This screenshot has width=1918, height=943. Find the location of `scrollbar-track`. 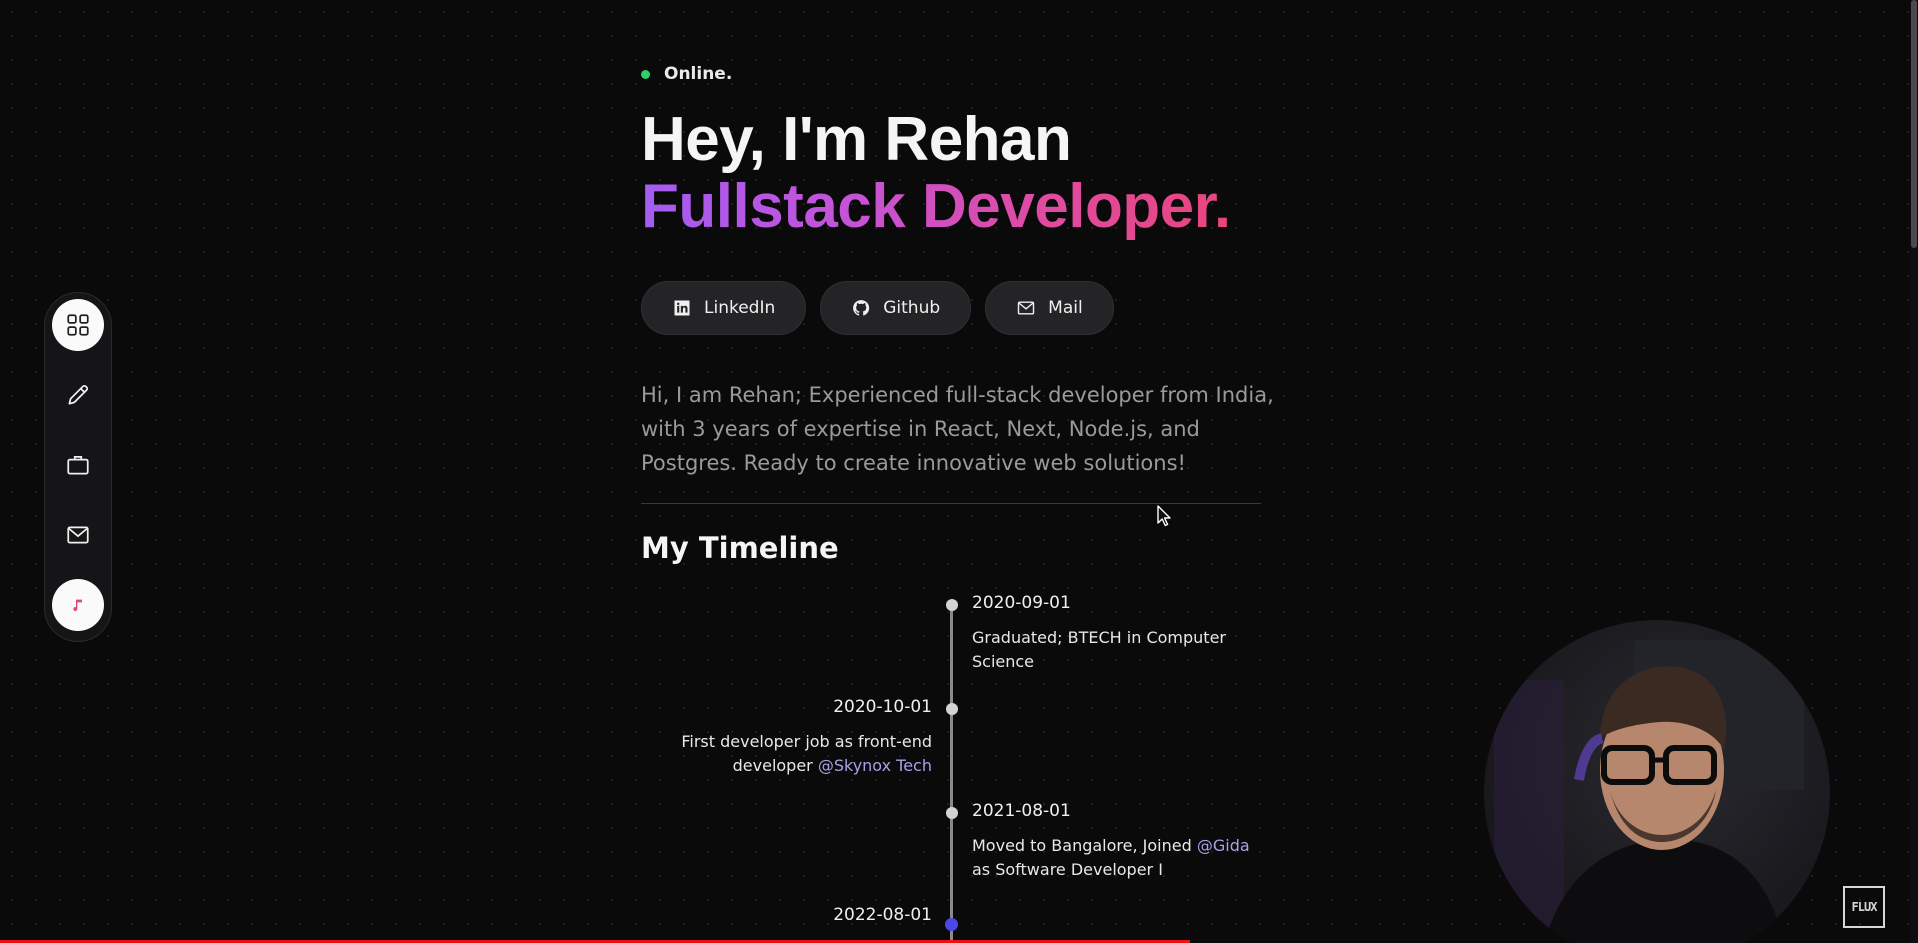

scrollbar-track is located at coordinates (1914, 471).